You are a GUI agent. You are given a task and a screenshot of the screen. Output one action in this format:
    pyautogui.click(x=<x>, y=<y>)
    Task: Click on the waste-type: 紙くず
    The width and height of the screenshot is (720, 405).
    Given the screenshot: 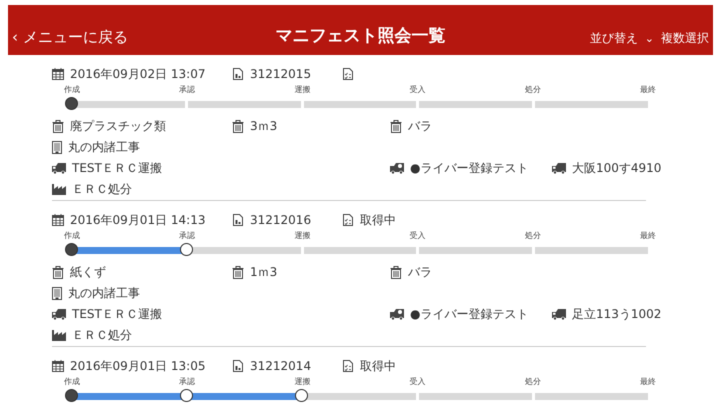 What is the action you would take?
    pyautogui.click(x=88, y=272)
    